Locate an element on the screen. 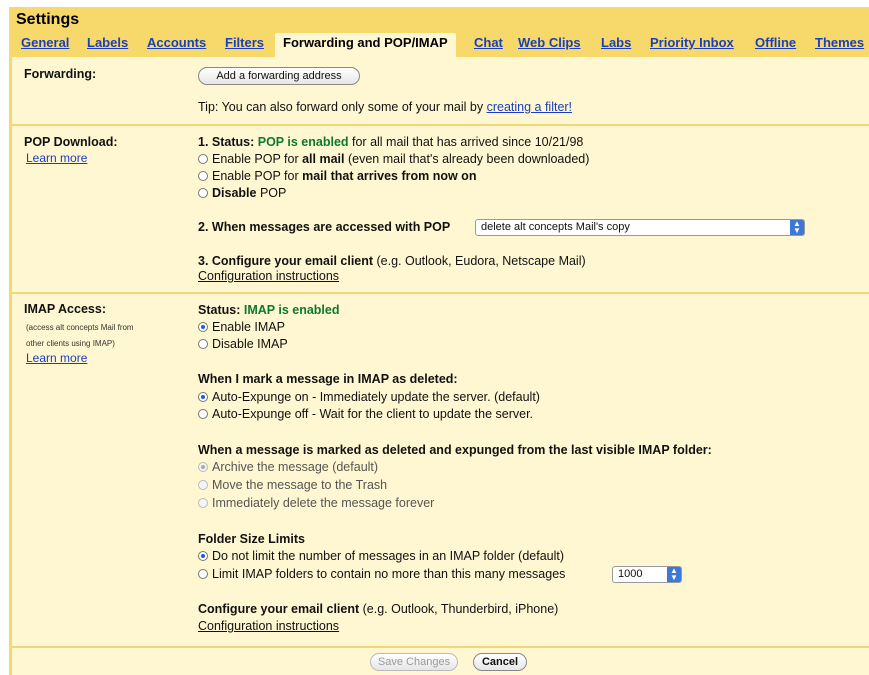 This screenshot has height=675, width=869. pop-option-disable-a: Disable is located at coordinates (234, 193).